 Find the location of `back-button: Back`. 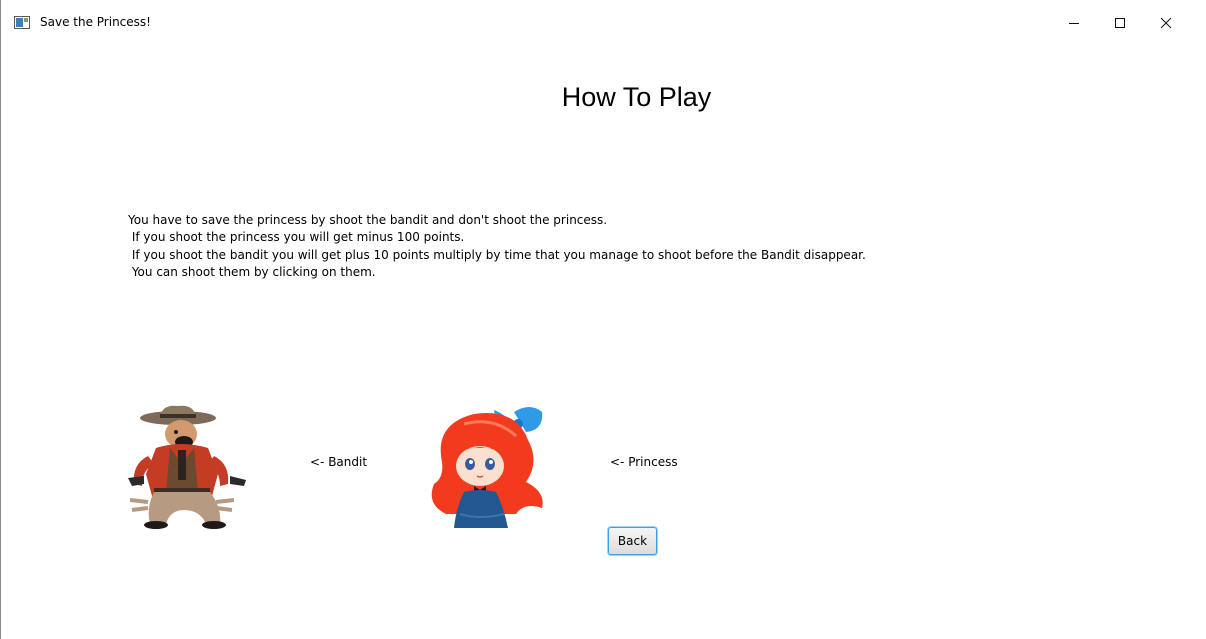

back-button: Back is located at coordinates (632, 541).